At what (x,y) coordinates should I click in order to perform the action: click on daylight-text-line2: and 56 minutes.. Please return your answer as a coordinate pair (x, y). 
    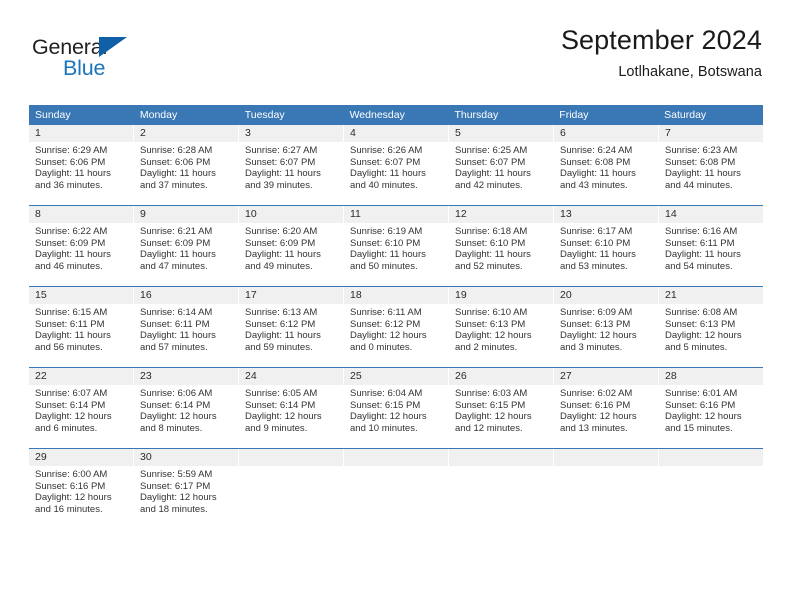
    Looking at the image, I should click on (69, 347).